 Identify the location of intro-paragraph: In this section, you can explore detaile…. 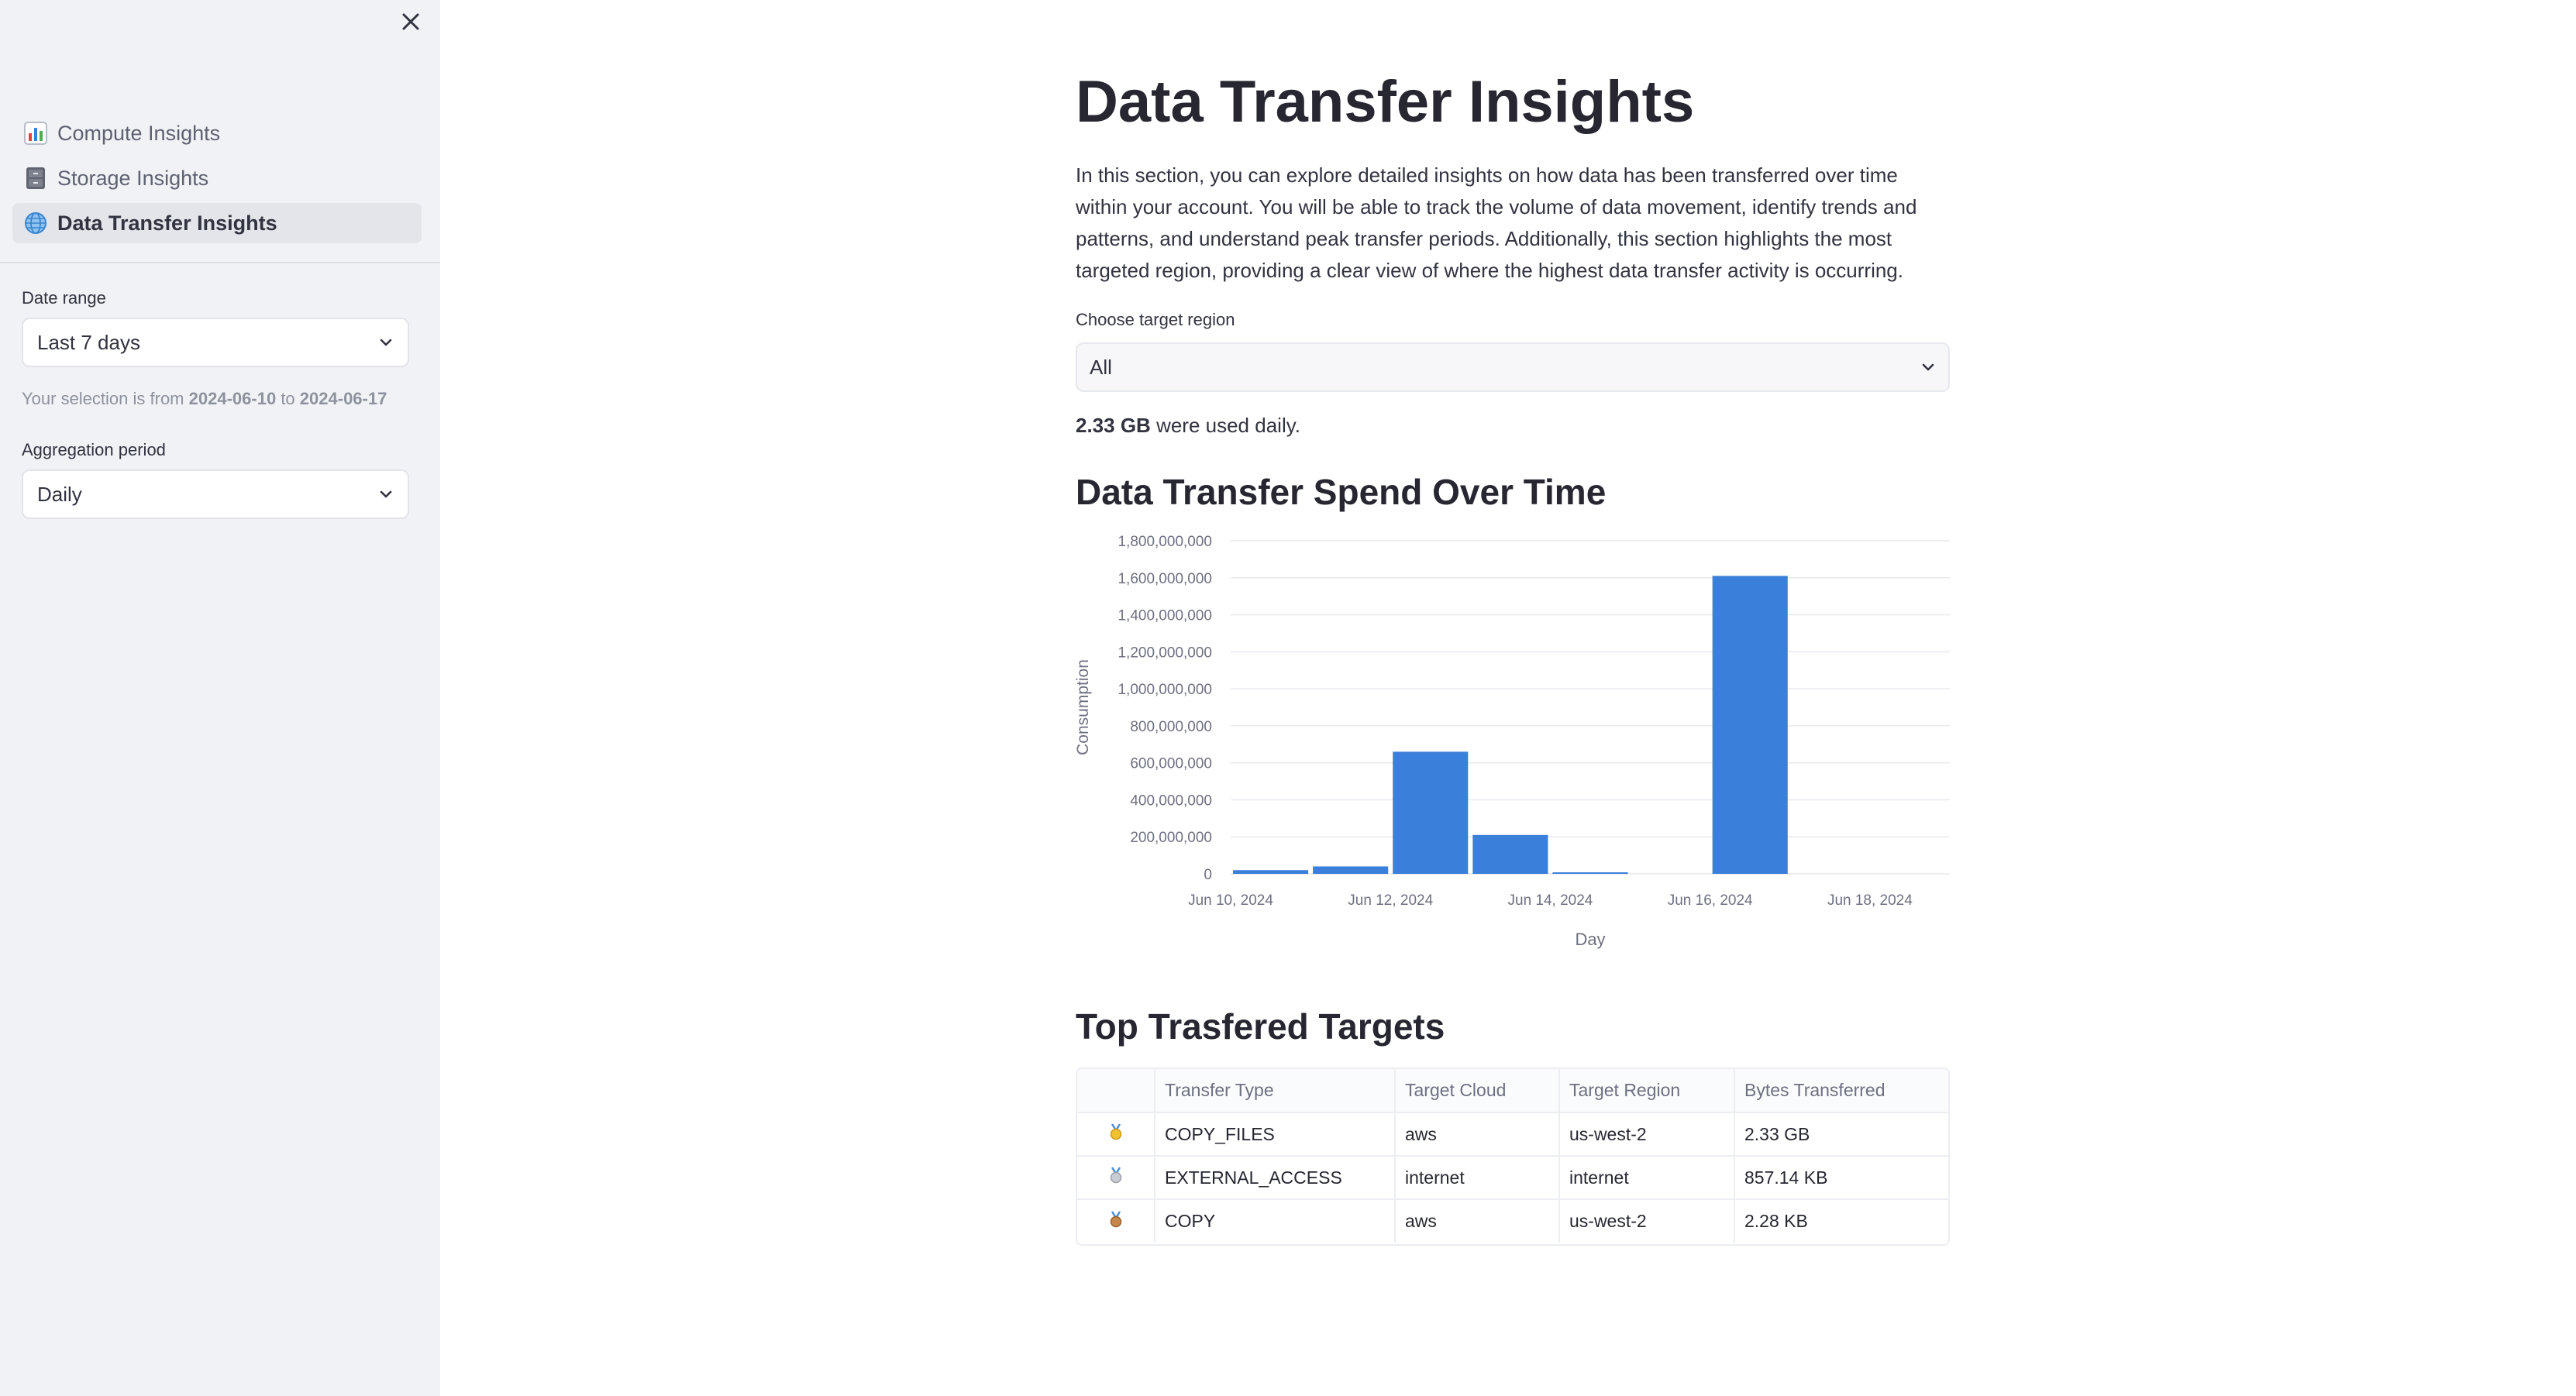
(1496, 222).